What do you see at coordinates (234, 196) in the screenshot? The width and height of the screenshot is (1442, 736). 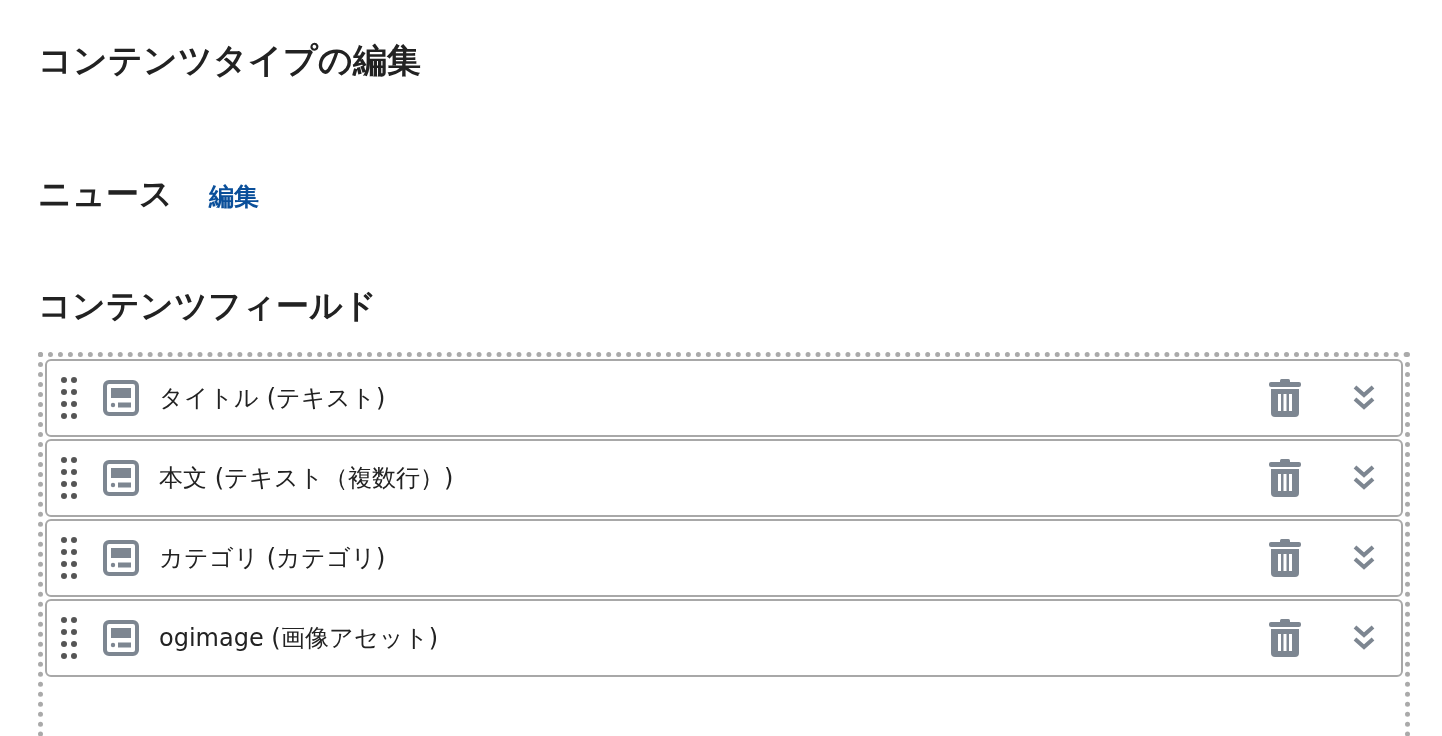 I see `edit-link: 編集` at bounding box center [234, 196].